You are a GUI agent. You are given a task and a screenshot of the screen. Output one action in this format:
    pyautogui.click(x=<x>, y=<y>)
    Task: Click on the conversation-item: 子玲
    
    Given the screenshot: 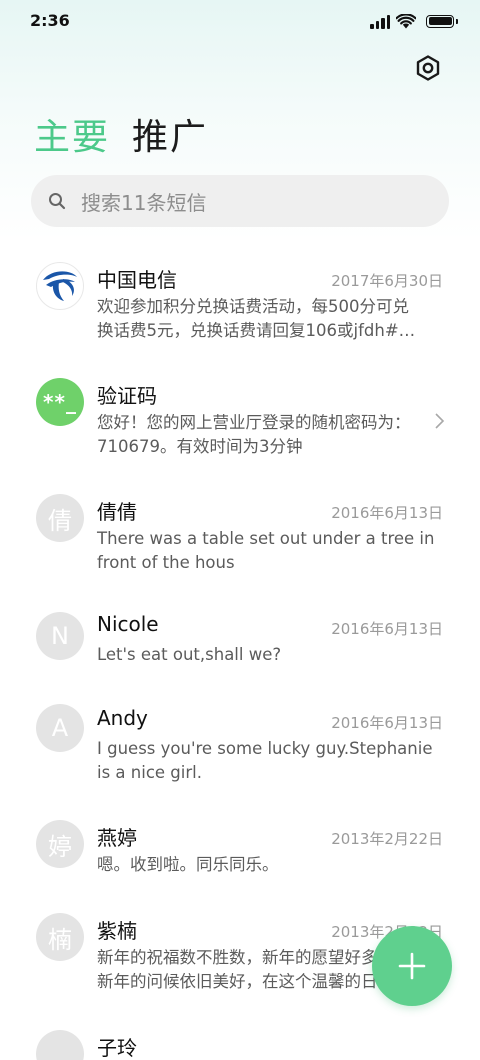 What is the action you would take?
    pyautogui.click(x=240, y=1040)
    